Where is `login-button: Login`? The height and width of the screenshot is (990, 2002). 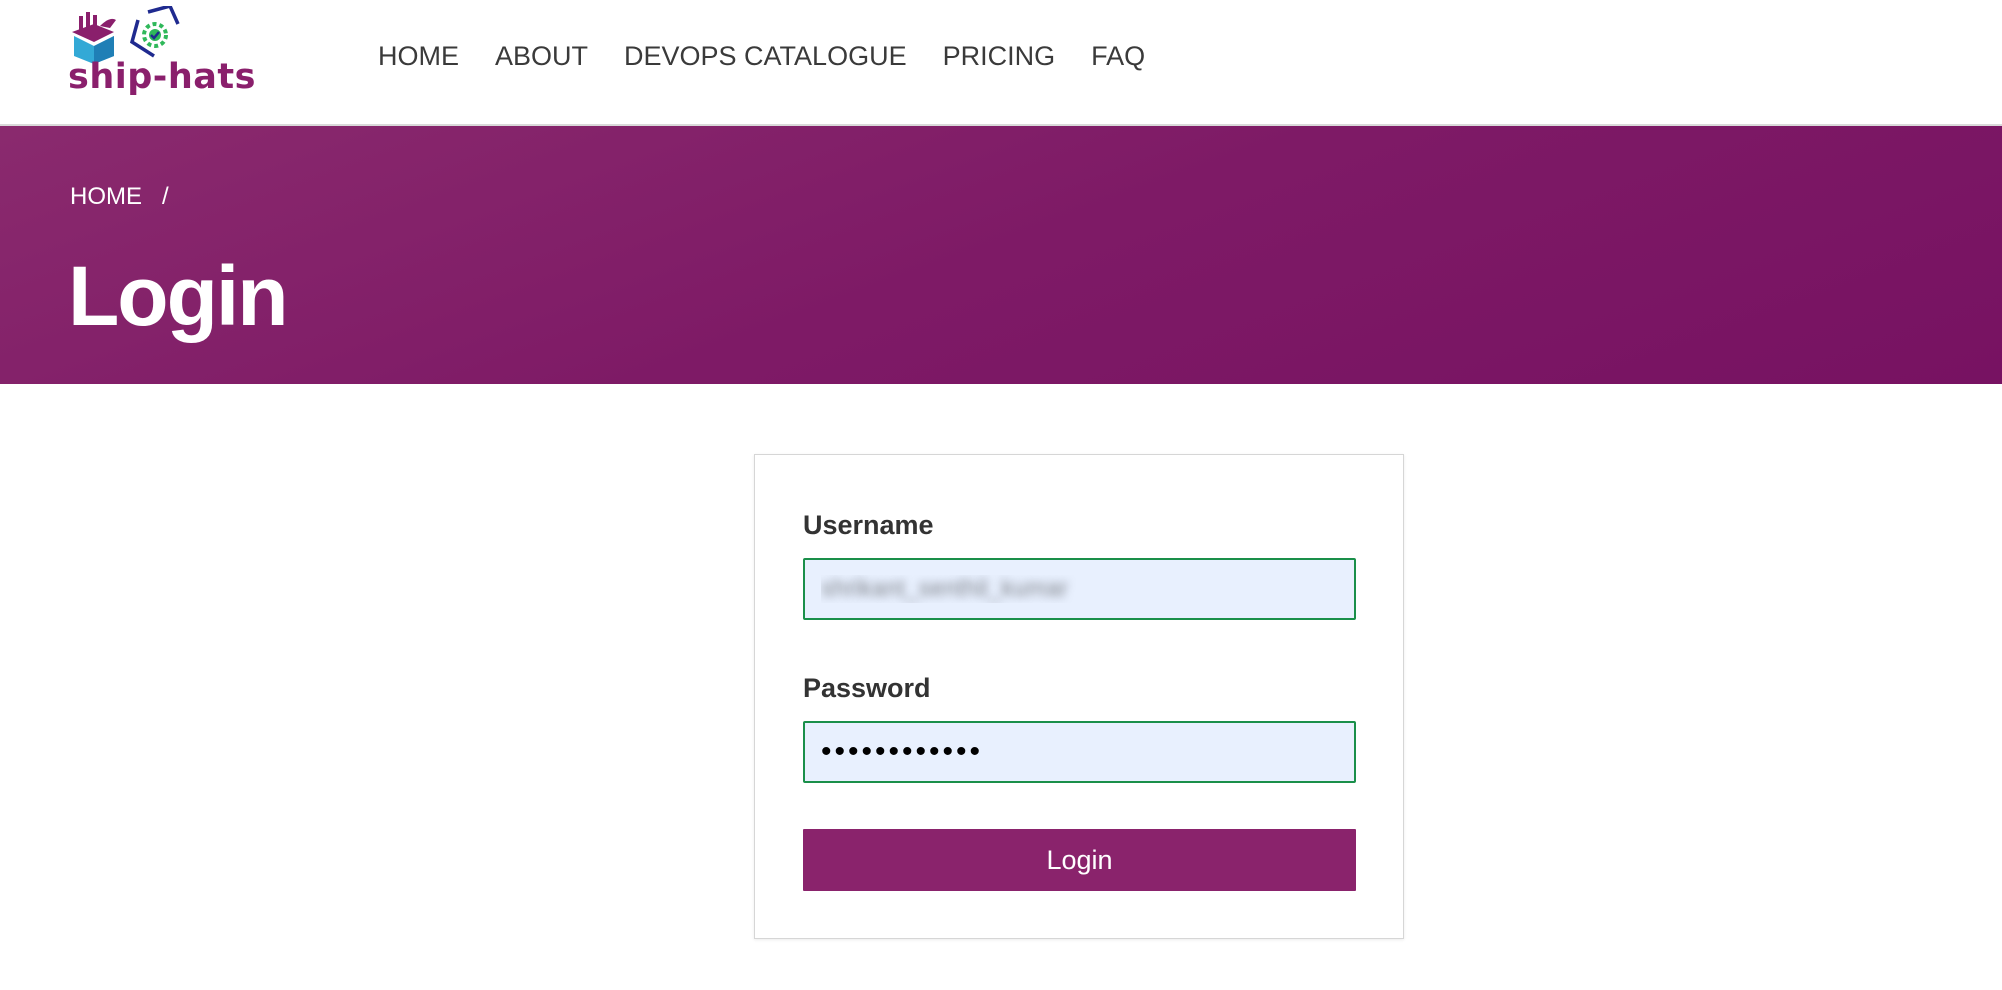 login-button: Login is located at coordinates (1079, 860).